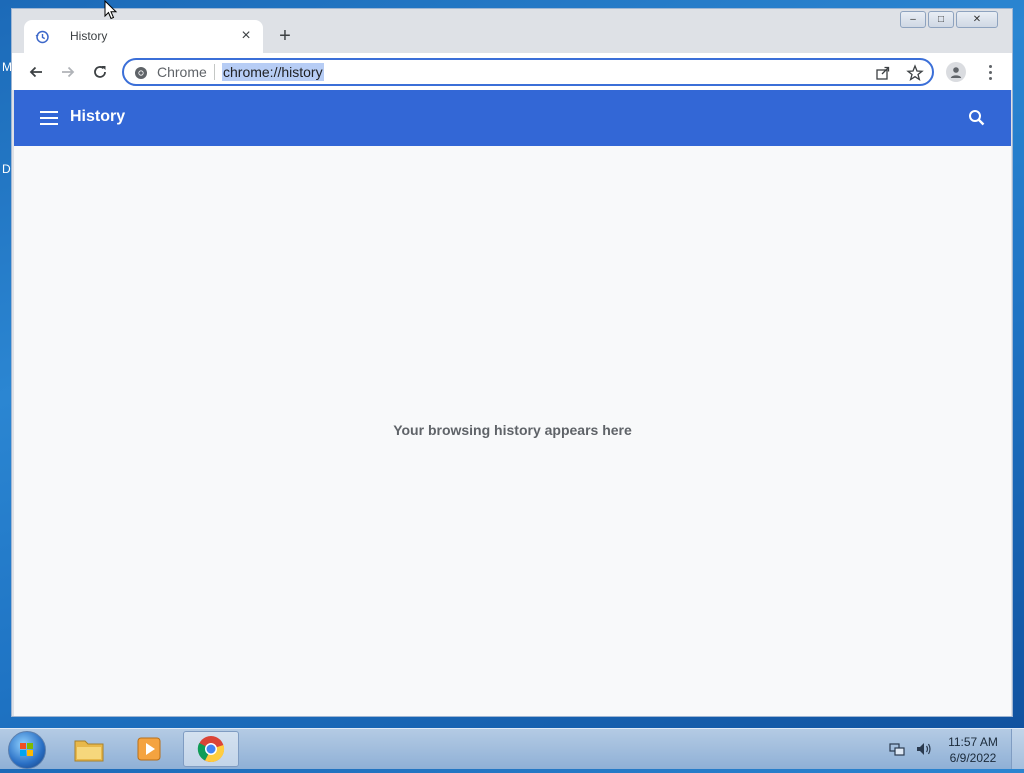  I want to click on windows-logo-icon, so click(26, 749).